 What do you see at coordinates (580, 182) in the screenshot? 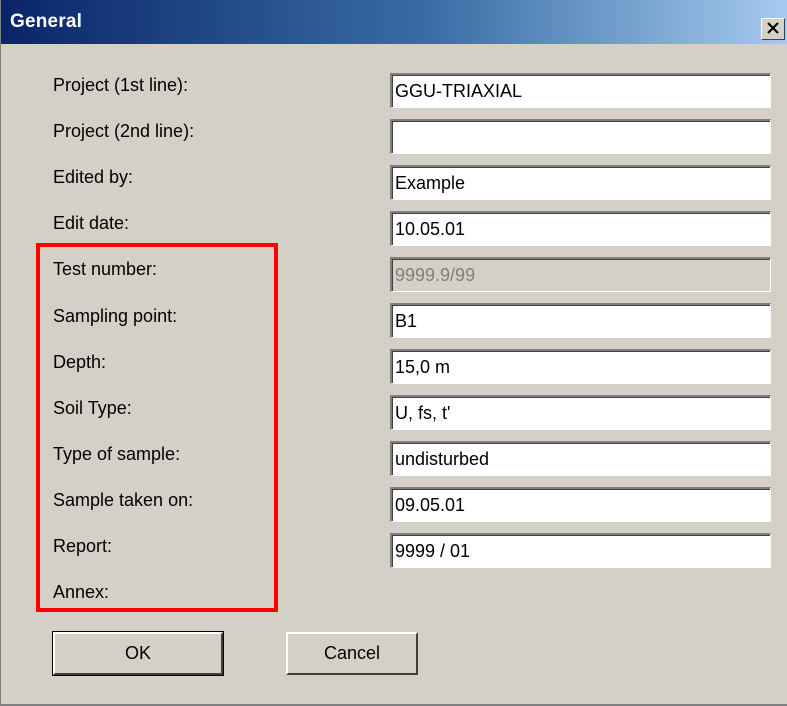
I see `edited-by-input` at bounding box center [580, 182].